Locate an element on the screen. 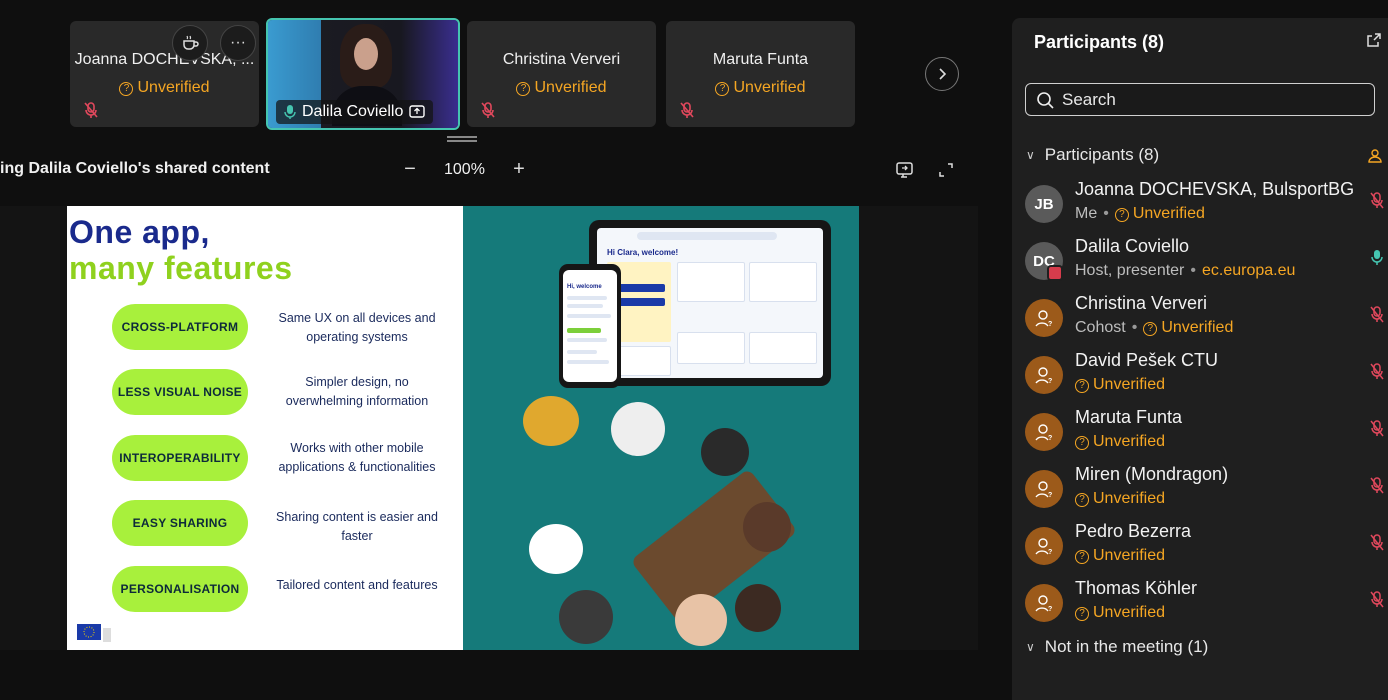 The width and height of the screenshot is (1388, 700). participant-row-christina: ? Christina Ververi Cohost •? Unverified is located at coordinates (1206, 320).